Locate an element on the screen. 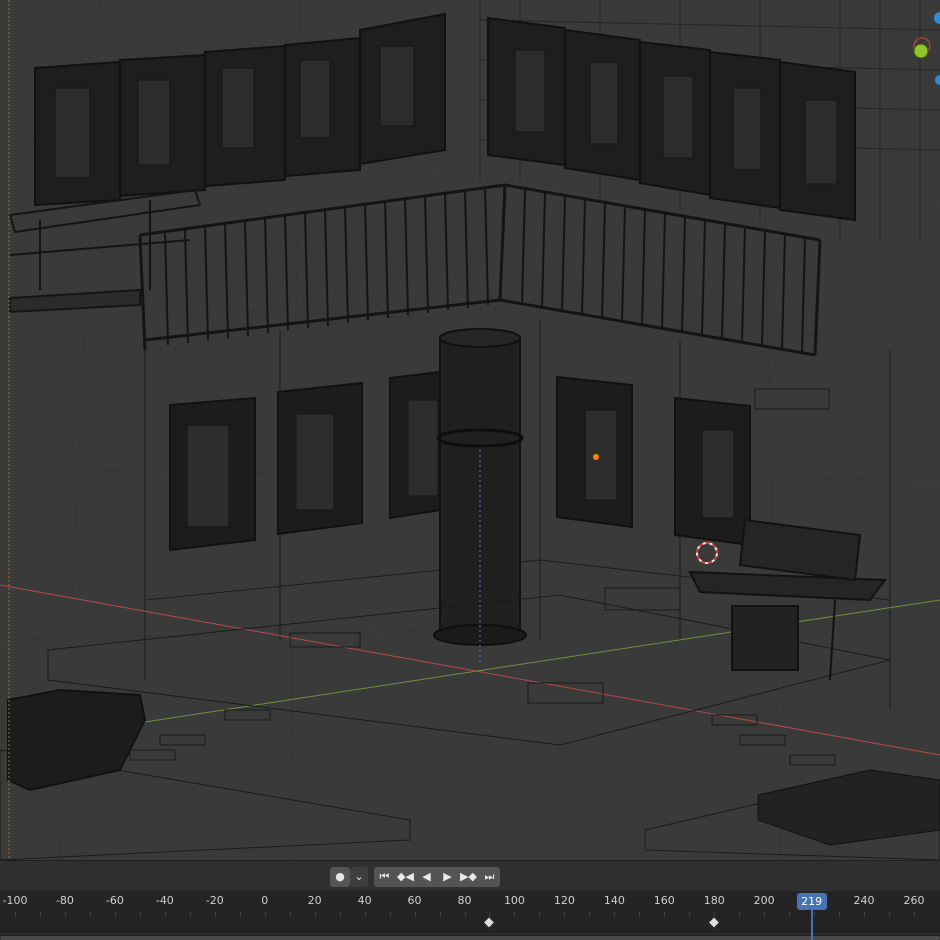 This screenshot has width=940, height=940. object-origin is located at coordinates (596, 457).